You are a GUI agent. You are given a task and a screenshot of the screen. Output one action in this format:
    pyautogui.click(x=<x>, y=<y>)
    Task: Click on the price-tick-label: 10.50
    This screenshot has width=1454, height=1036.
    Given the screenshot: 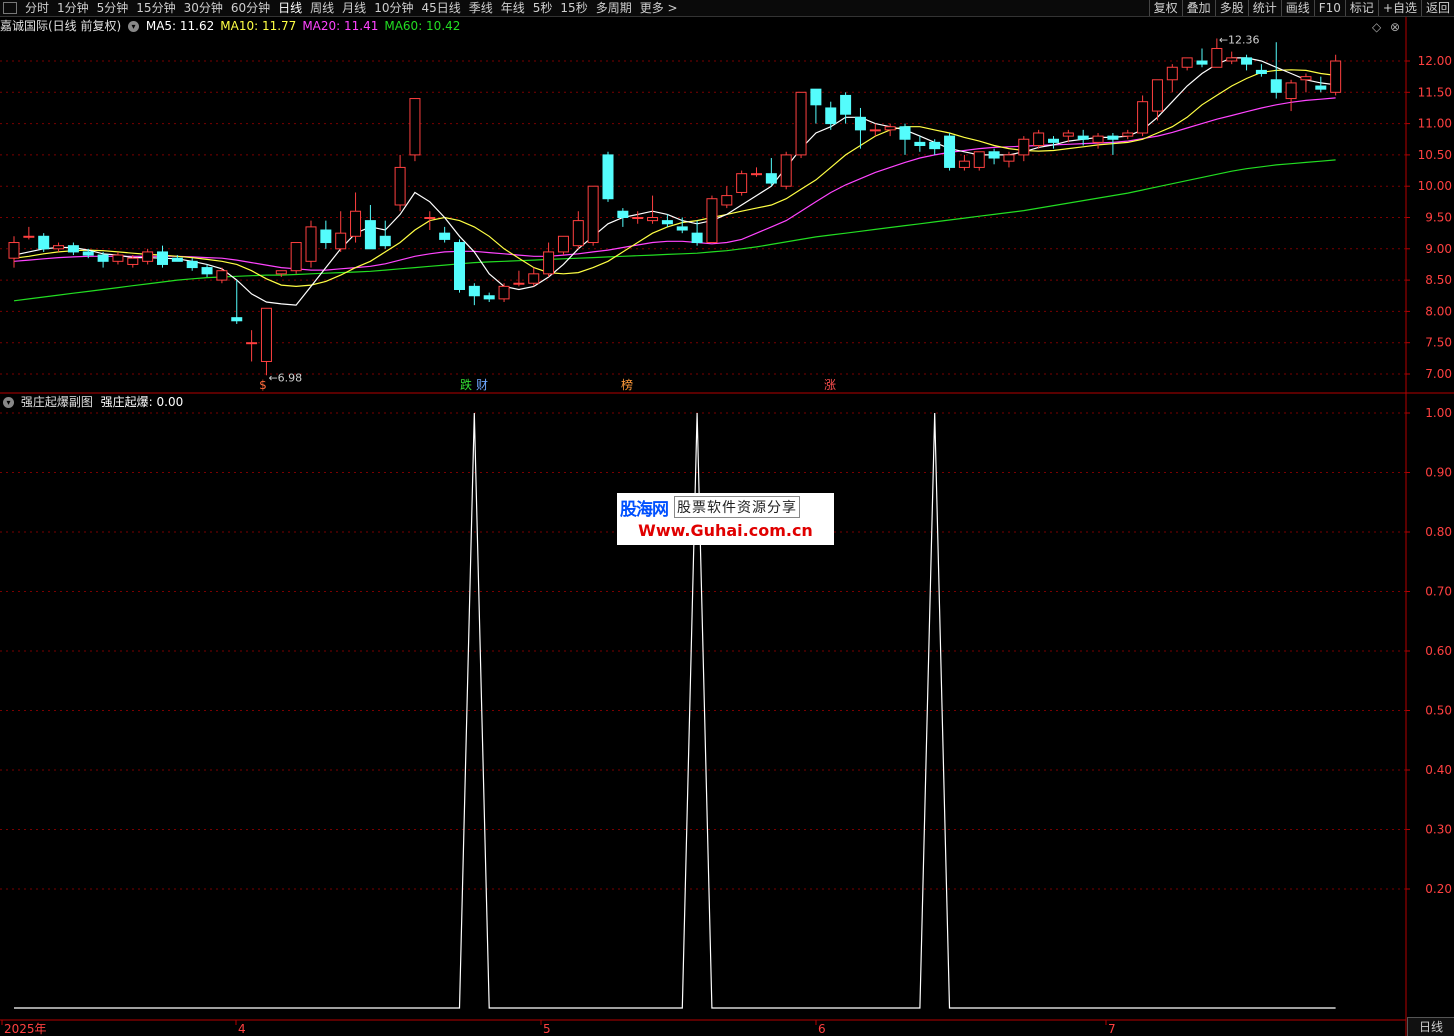 What is the action you would take?
    pyautogui.click(x=1435, y=155)
    